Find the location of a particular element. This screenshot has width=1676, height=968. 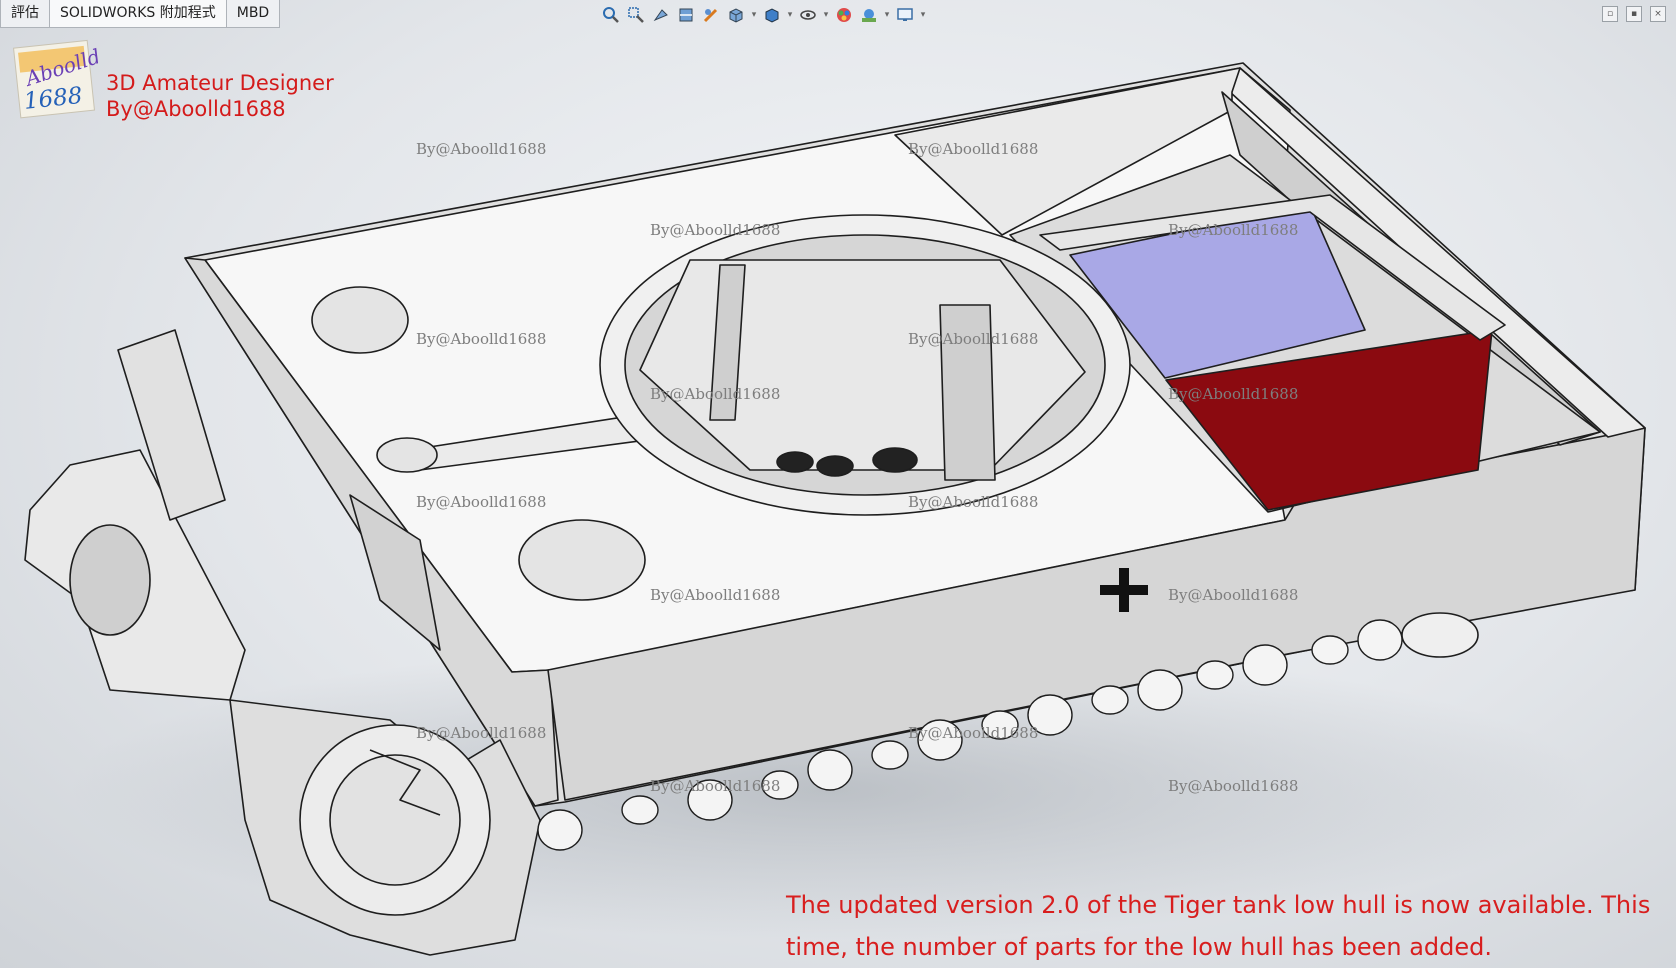

final-drive-hub is located at coordinates (395, 820).